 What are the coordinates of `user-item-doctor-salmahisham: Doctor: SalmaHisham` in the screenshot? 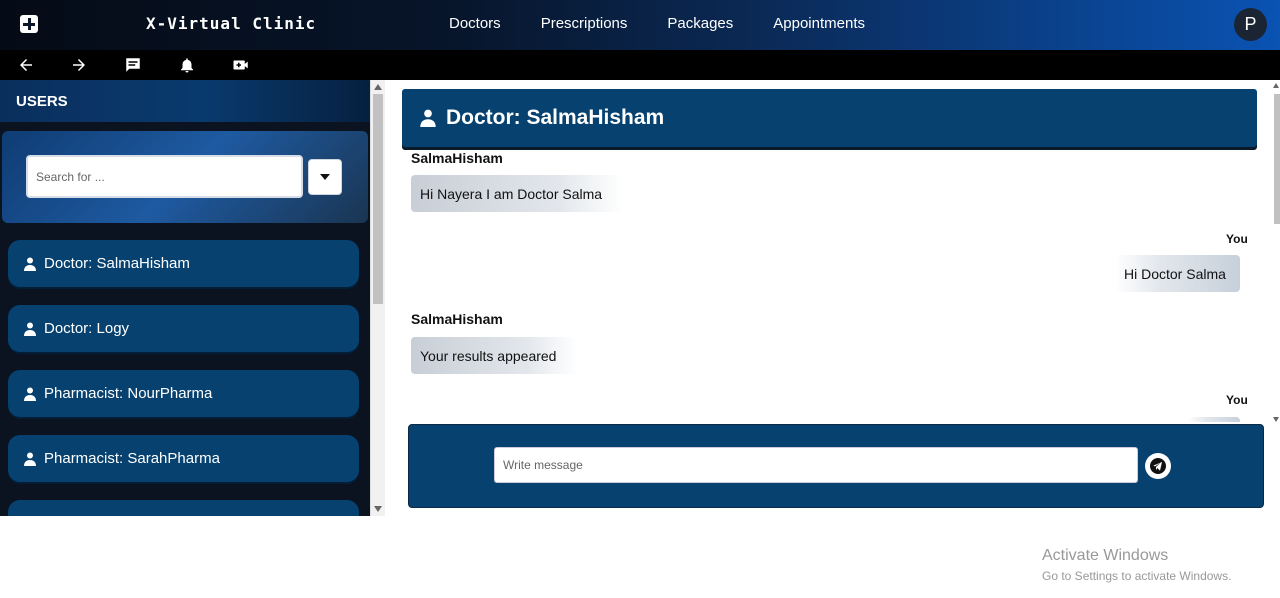 It's located at (183, 263).